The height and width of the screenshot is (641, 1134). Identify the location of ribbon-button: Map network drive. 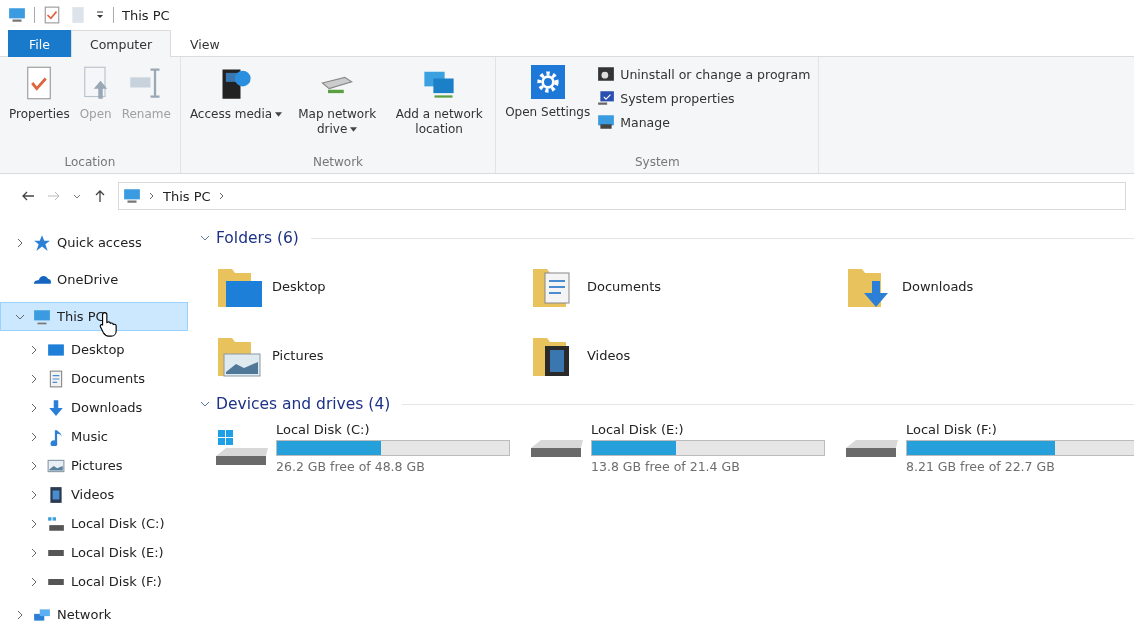
(337, 108).